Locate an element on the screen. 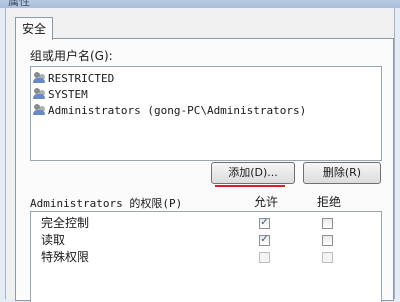 The image size is (400, 302). highlight-underline is located at coordinates (250, 186).